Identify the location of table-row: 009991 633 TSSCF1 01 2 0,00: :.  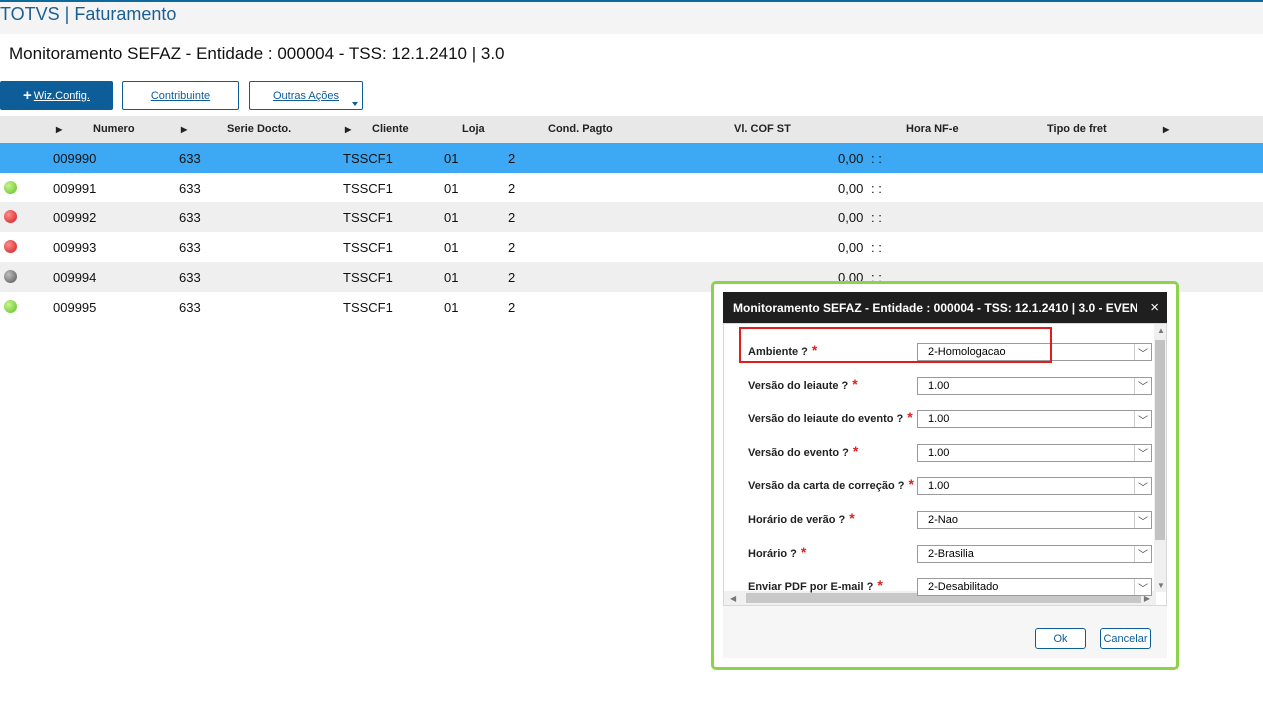
(631, 188).